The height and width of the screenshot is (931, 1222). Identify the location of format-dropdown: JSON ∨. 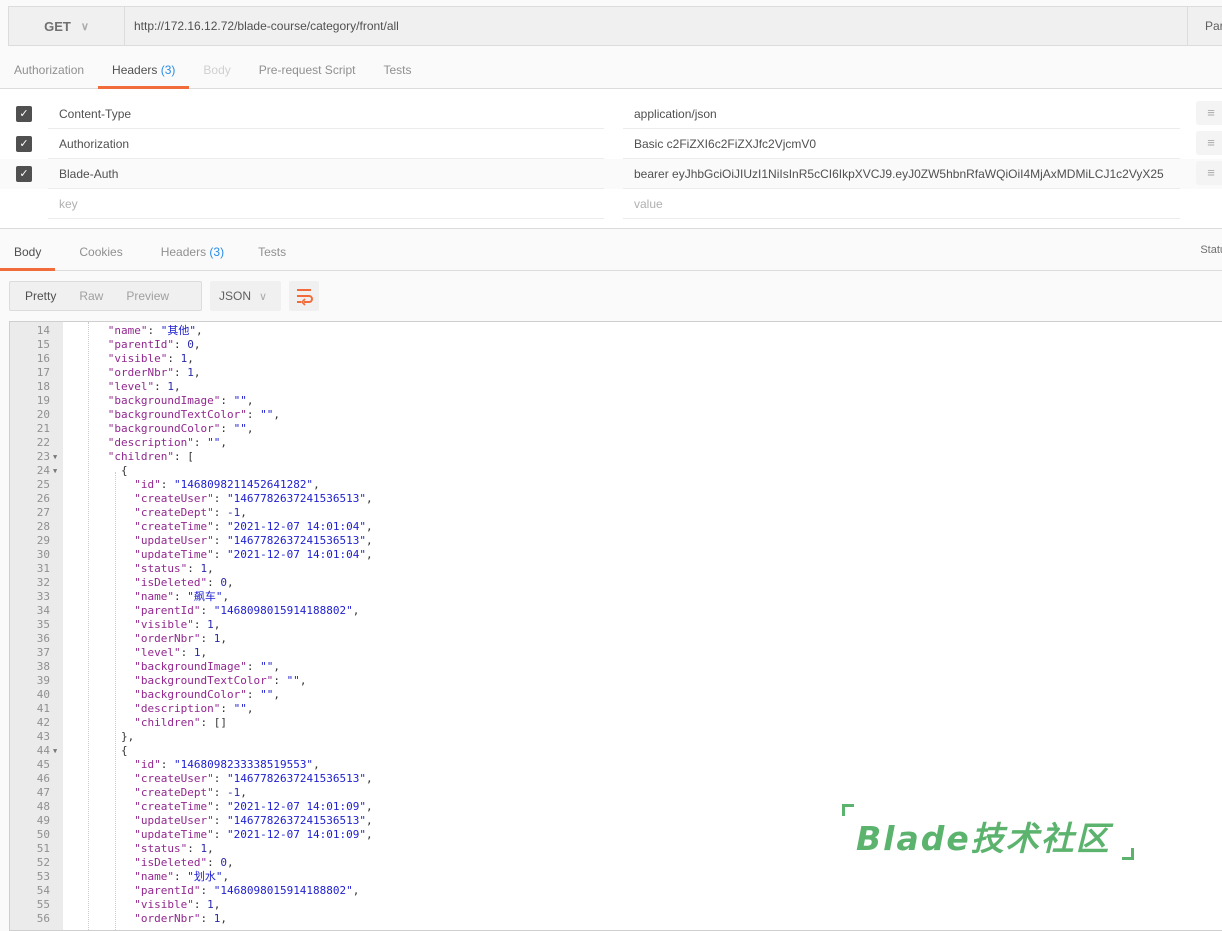
(245, 296).